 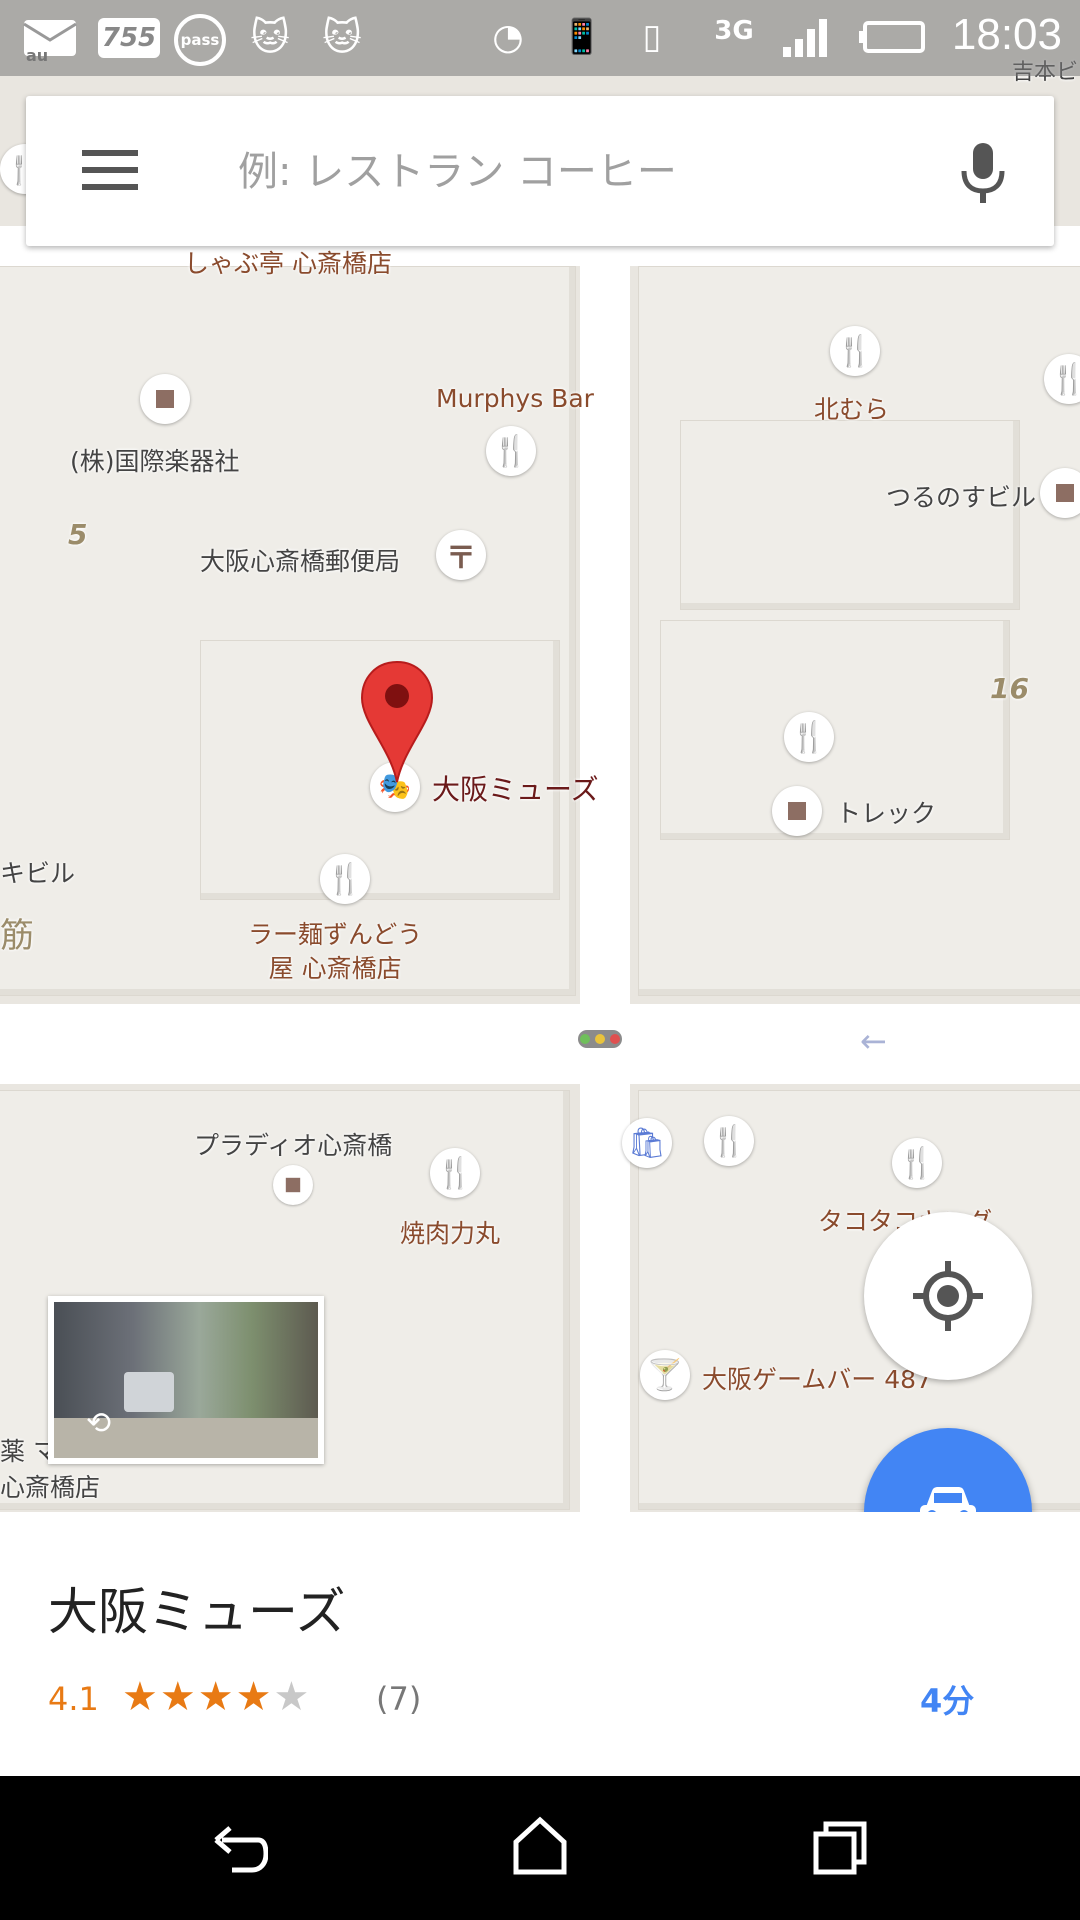 I want to click on one-way-arrow-icon: ←, so click(x=873, y=1041).